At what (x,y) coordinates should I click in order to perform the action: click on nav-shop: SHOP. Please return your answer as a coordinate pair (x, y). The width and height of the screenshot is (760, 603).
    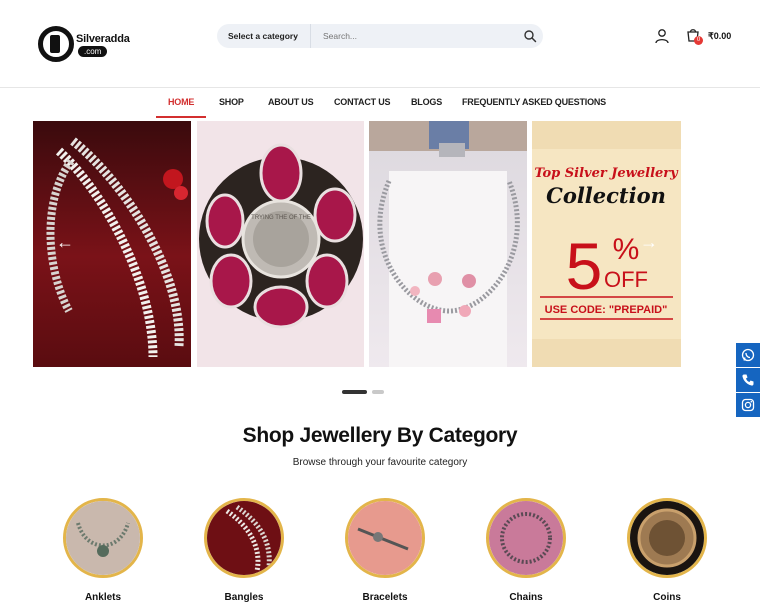
    Looking at the image, I should click on (231, 102).